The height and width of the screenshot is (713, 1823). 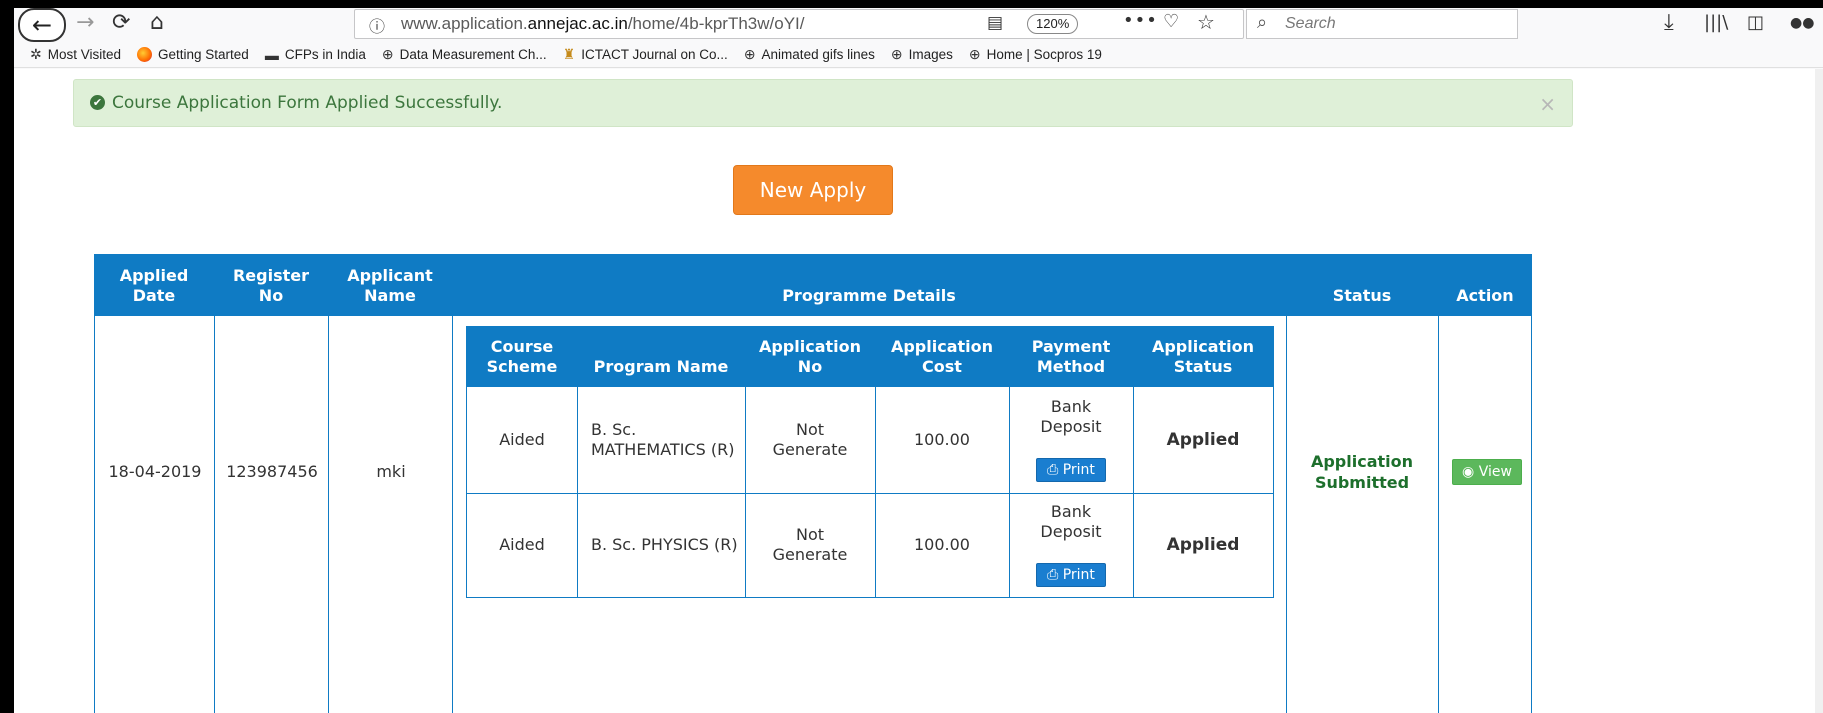 What do you see at coordinates (1362, 295) in the screenshot?
I see `header-status: Status` at bounding box center [1362, 295].